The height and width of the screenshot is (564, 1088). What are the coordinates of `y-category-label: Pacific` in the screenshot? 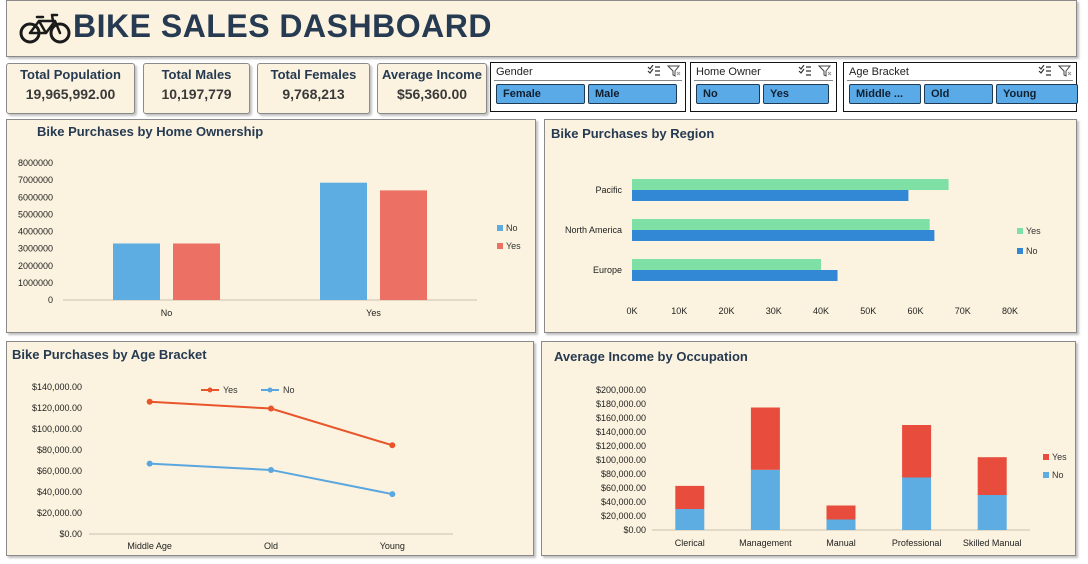 It's located at (608, 190).